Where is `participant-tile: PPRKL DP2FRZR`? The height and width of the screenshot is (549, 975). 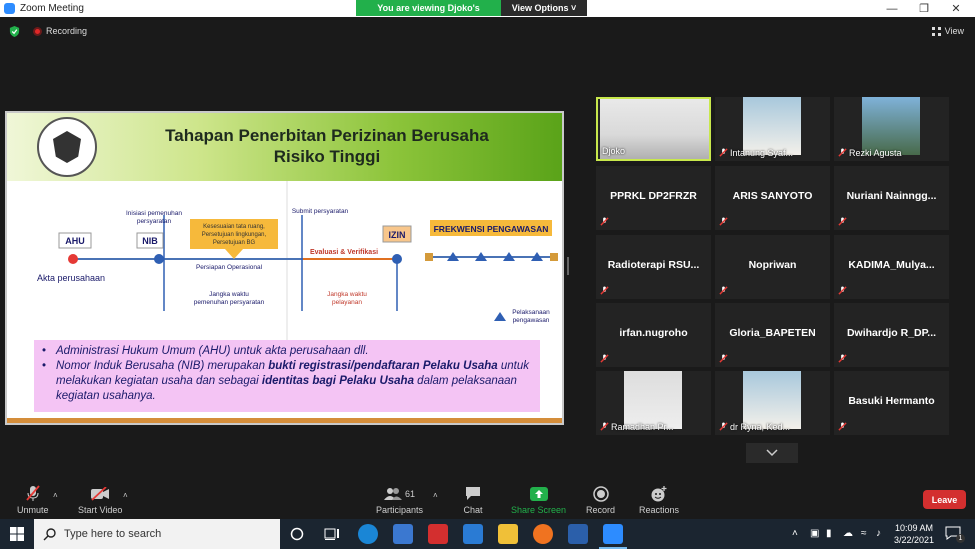 participant-tile: PPRKL DP2FRZR is located at coordinates (653, 198).